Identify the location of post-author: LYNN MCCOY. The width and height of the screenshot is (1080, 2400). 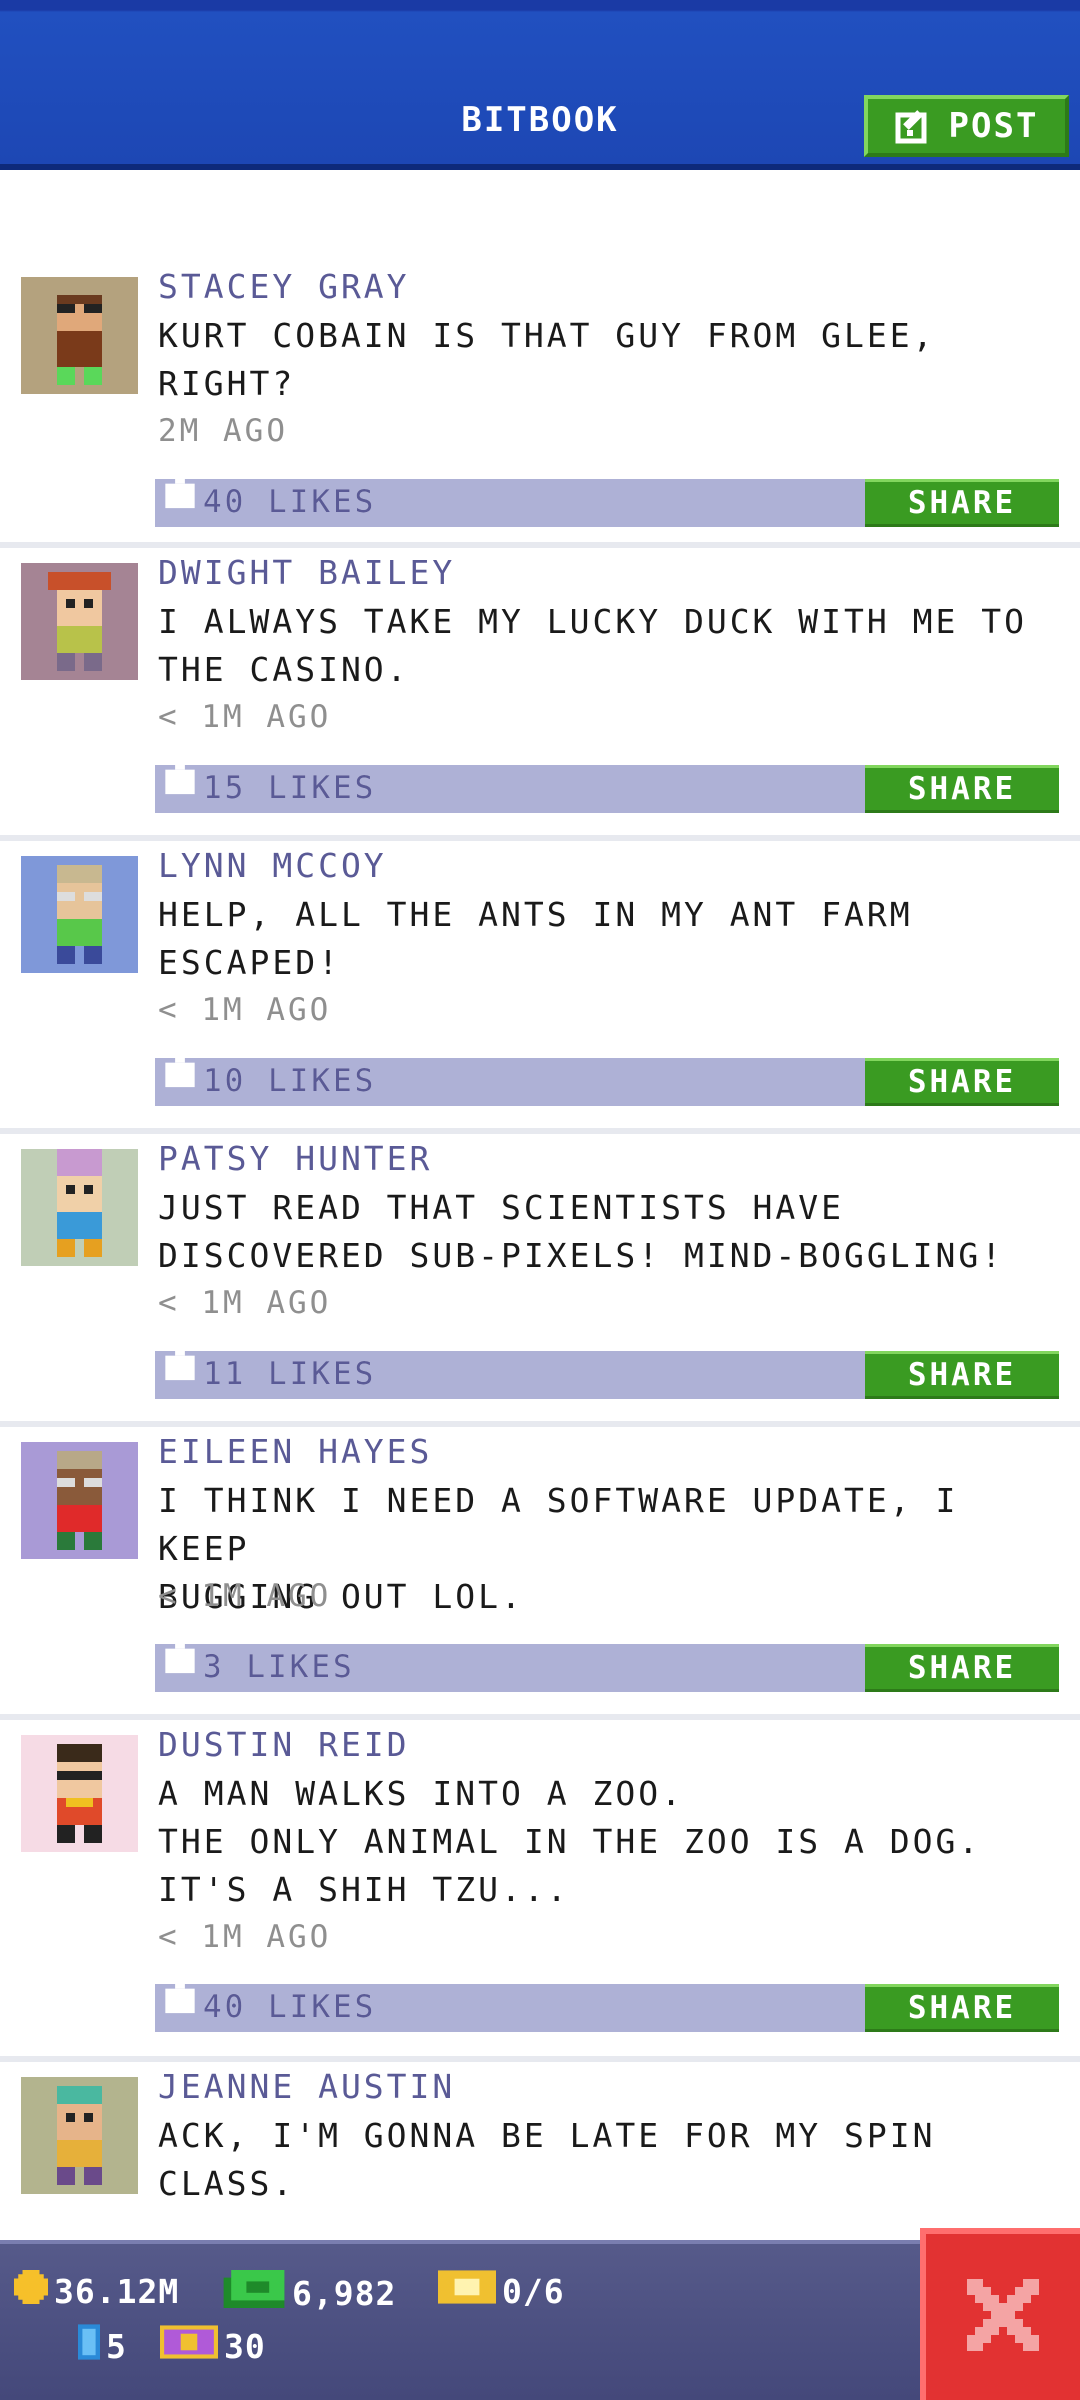
(272, 865).